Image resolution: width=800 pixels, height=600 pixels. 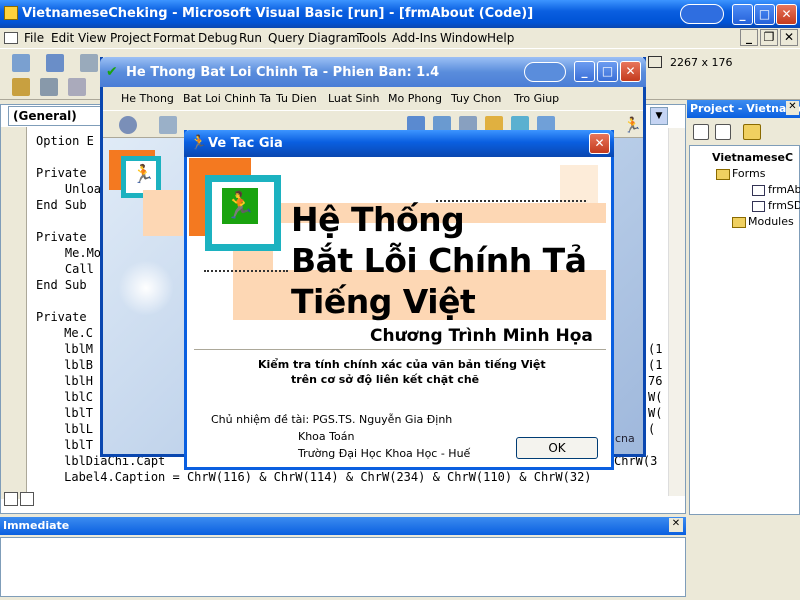 What do you see at coordinates (701, 132) in the screenshot?
I see `view-code-icon` at bounding box center [701, 132].